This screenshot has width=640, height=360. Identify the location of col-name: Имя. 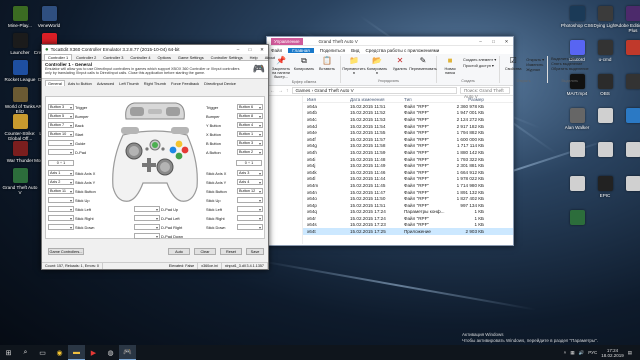
(326, 99).